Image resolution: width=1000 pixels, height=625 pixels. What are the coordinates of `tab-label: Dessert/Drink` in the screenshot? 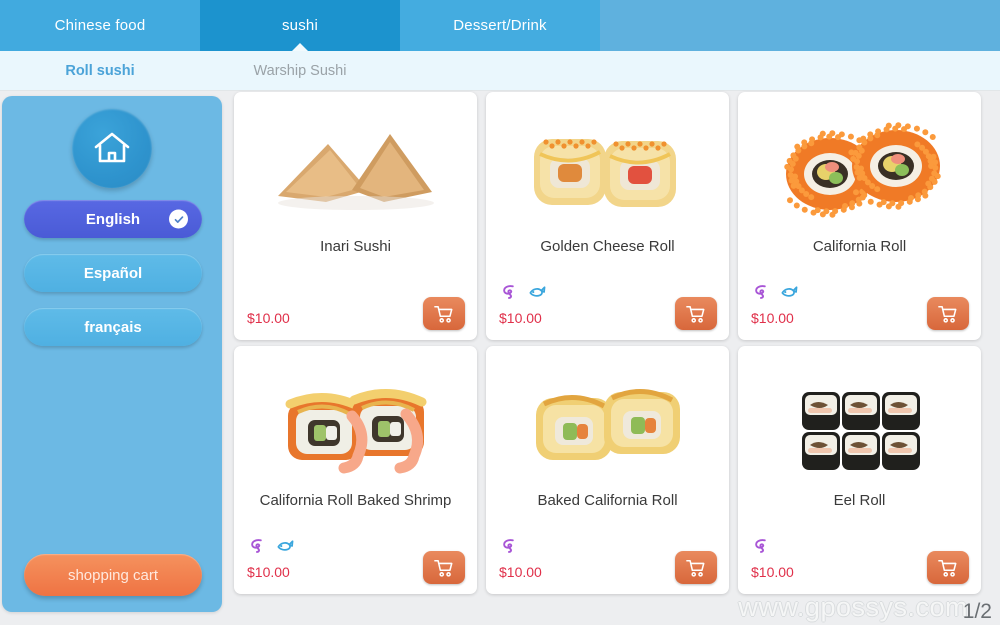 It's located at (500, 25).